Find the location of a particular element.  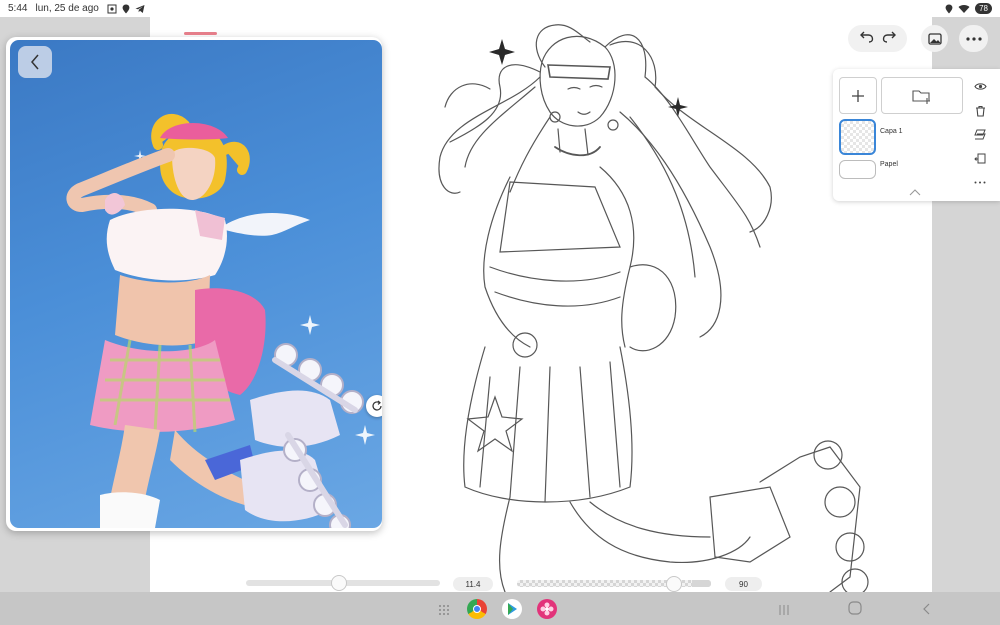

layer-name: Papel is located at coordinates (889, 164).